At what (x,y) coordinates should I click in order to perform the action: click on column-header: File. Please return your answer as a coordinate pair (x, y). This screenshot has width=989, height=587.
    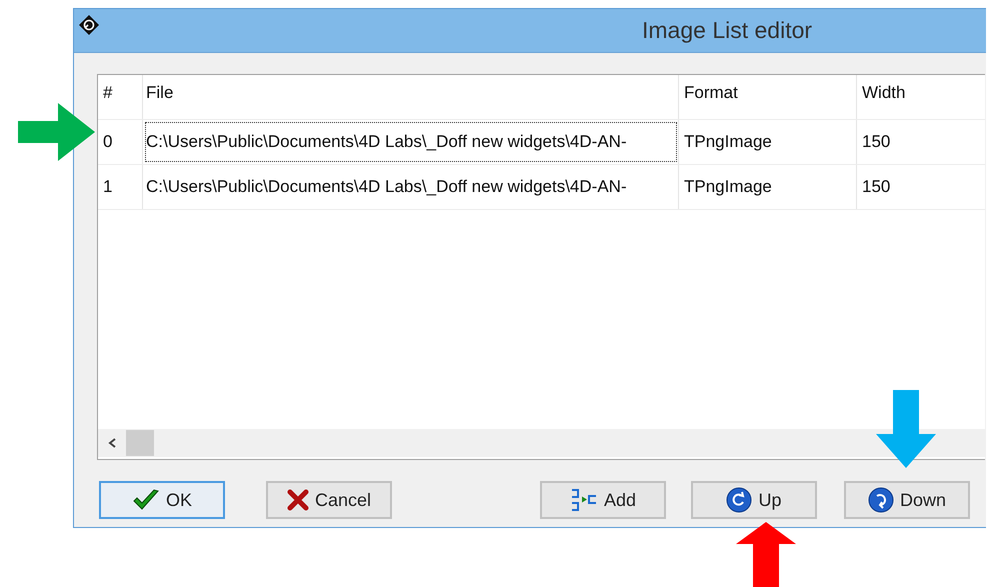
    Looking at the image, I should click on (411, 97).